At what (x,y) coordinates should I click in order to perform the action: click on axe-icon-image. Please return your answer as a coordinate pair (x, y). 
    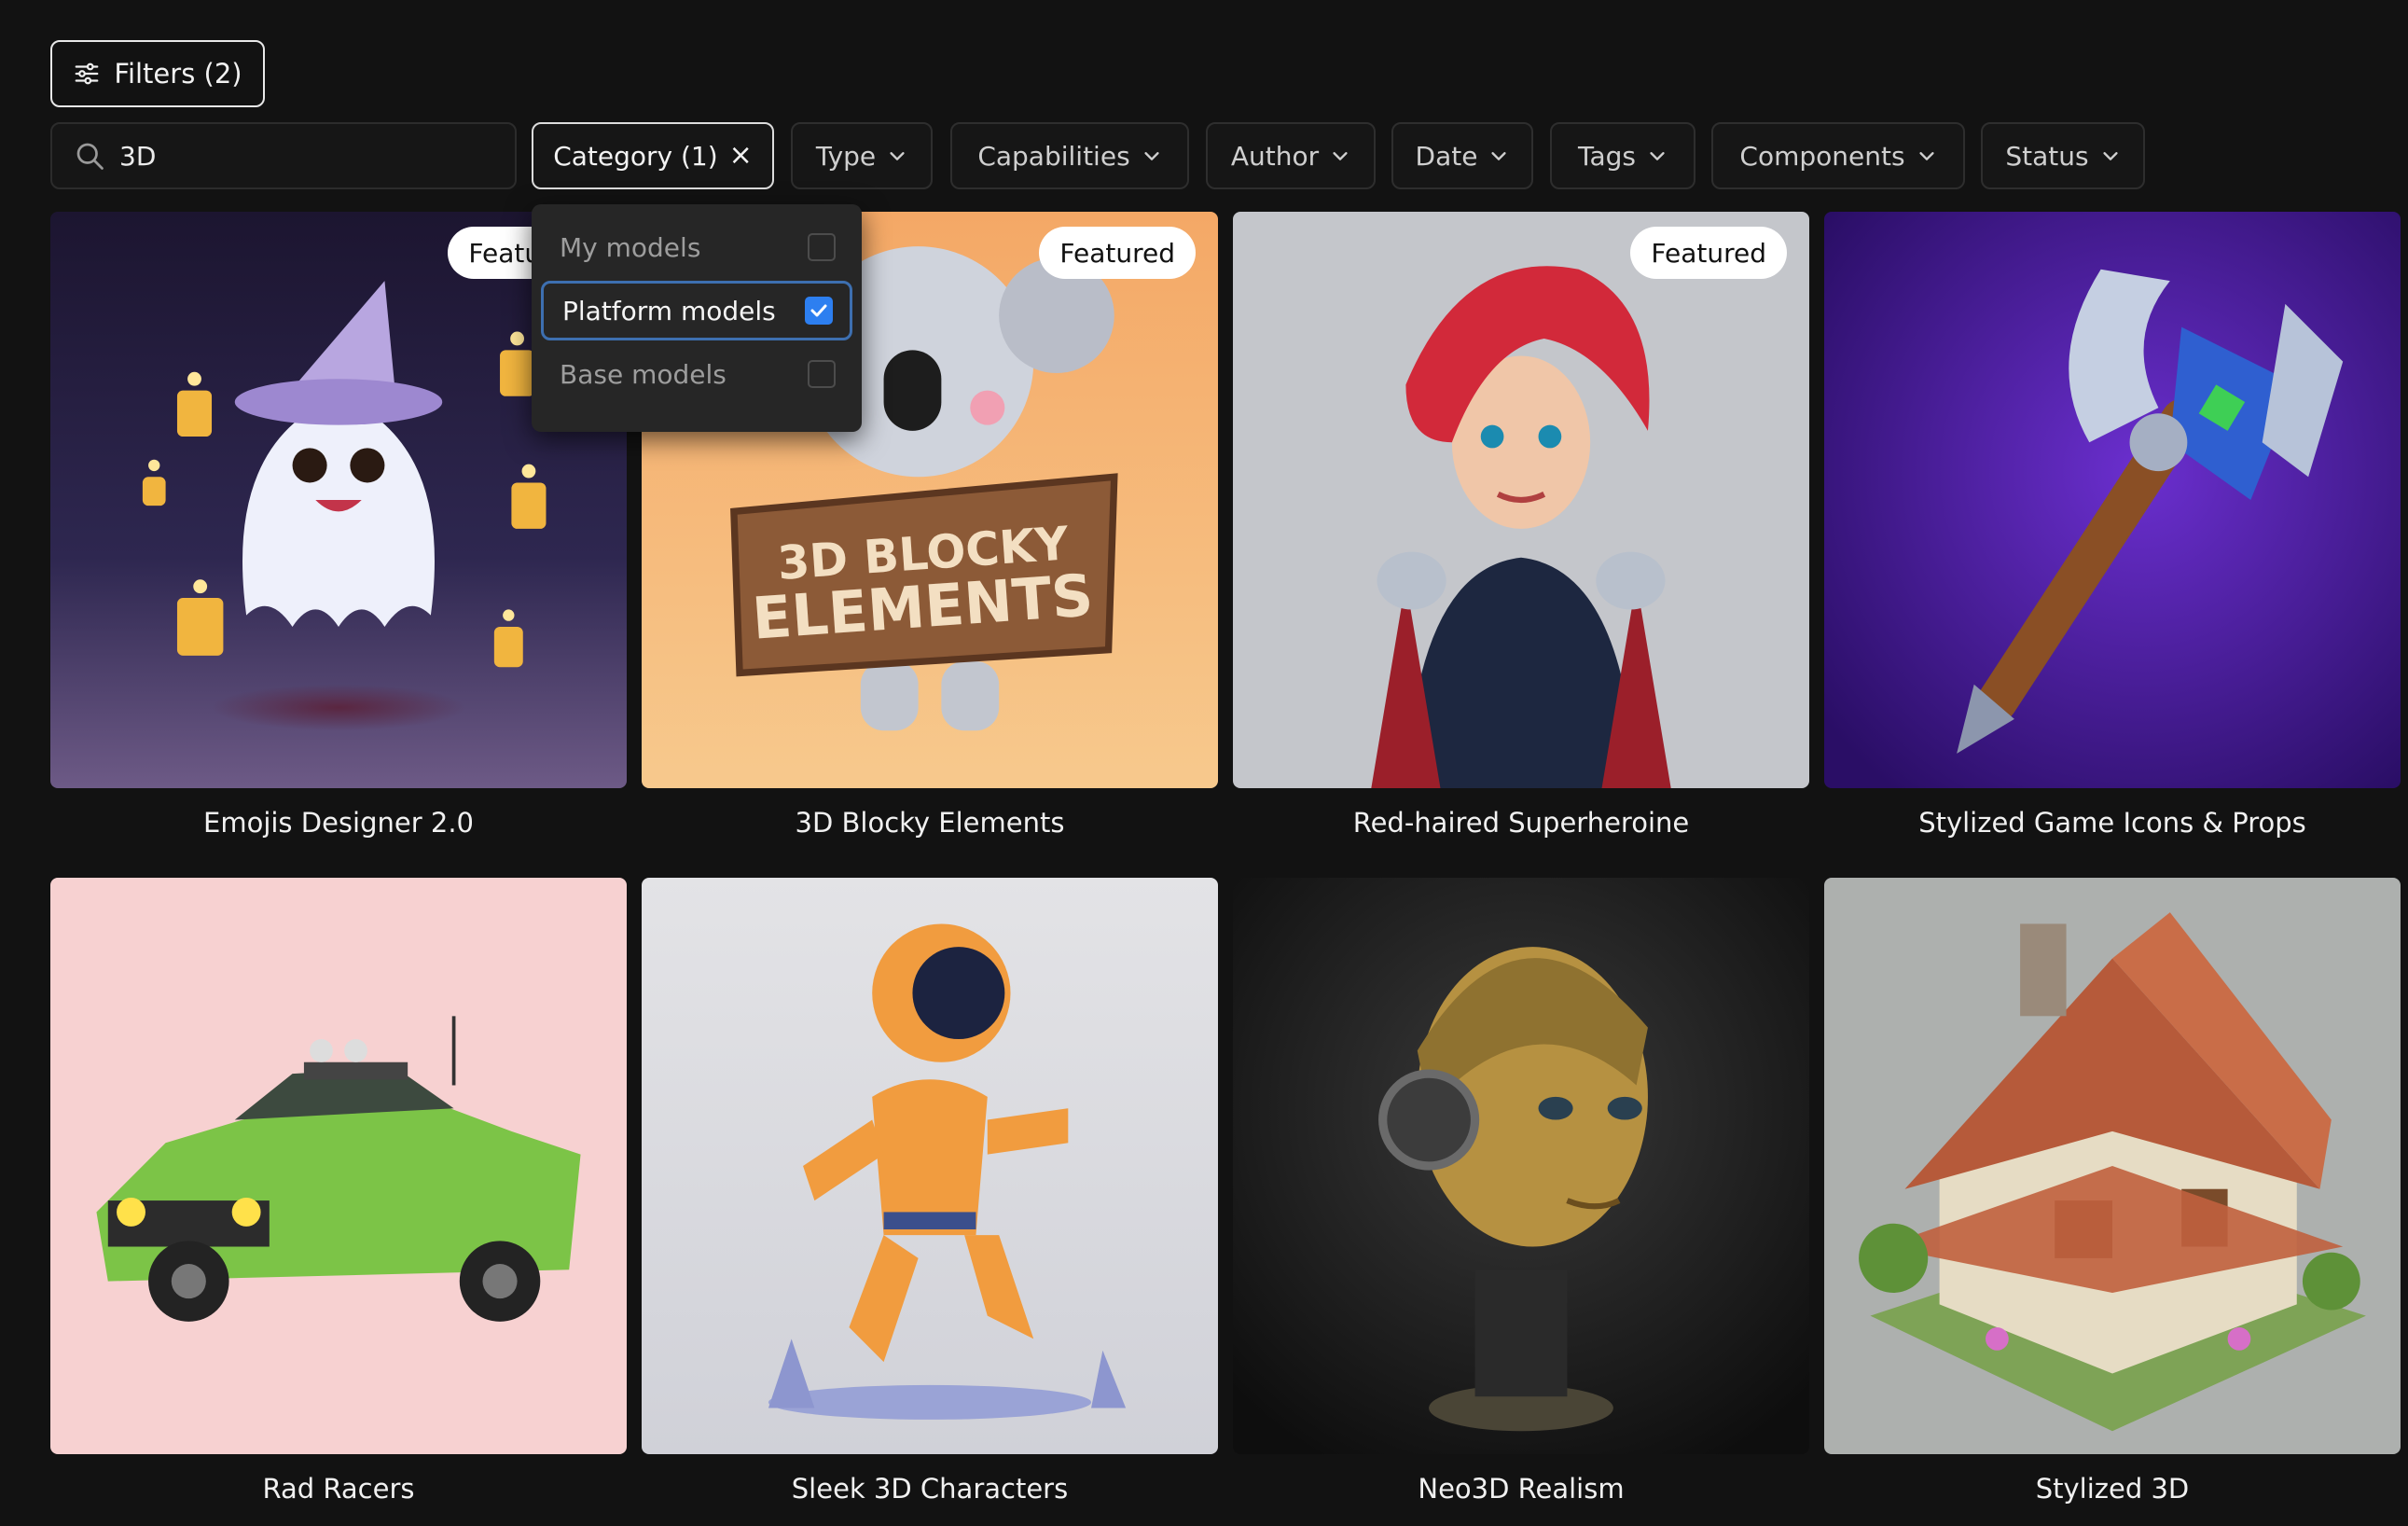
    Looking at the image, I should click on (2112, 500).